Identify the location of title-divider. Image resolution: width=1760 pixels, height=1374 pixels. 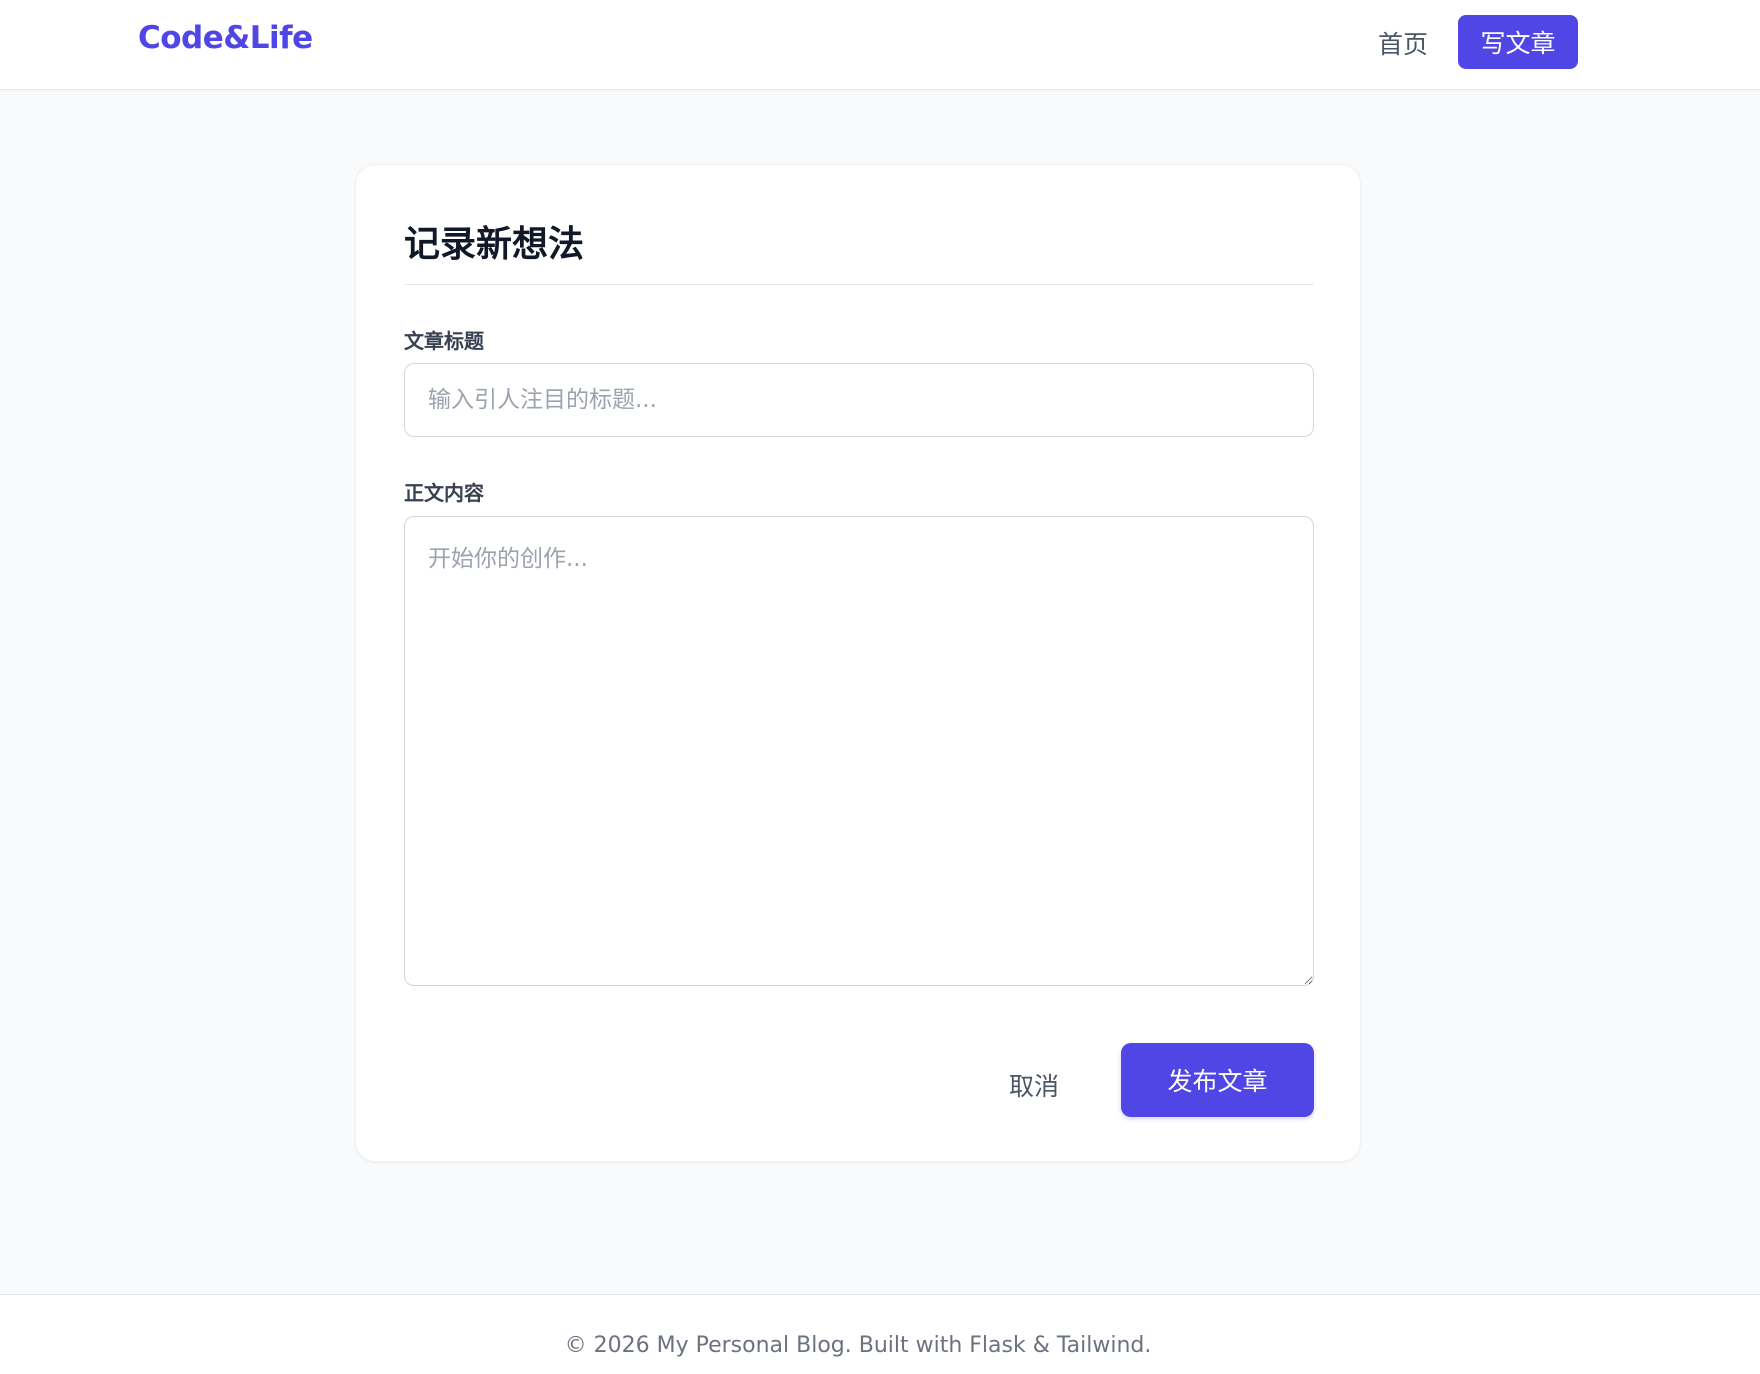
(859, 284).